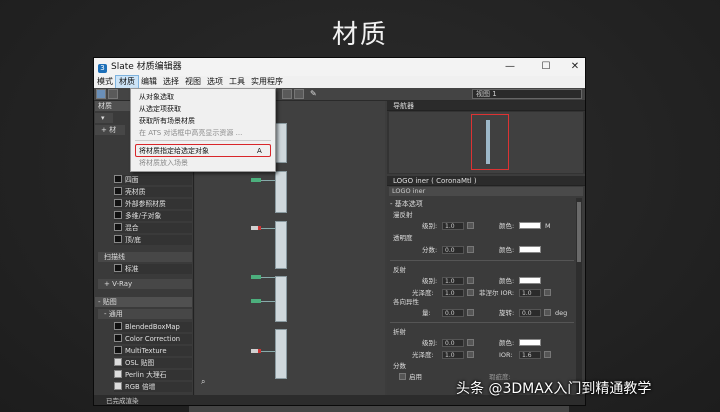 The image size is (720, 412). I want to click on scanline-group: 扫描线, so click(145, 257).